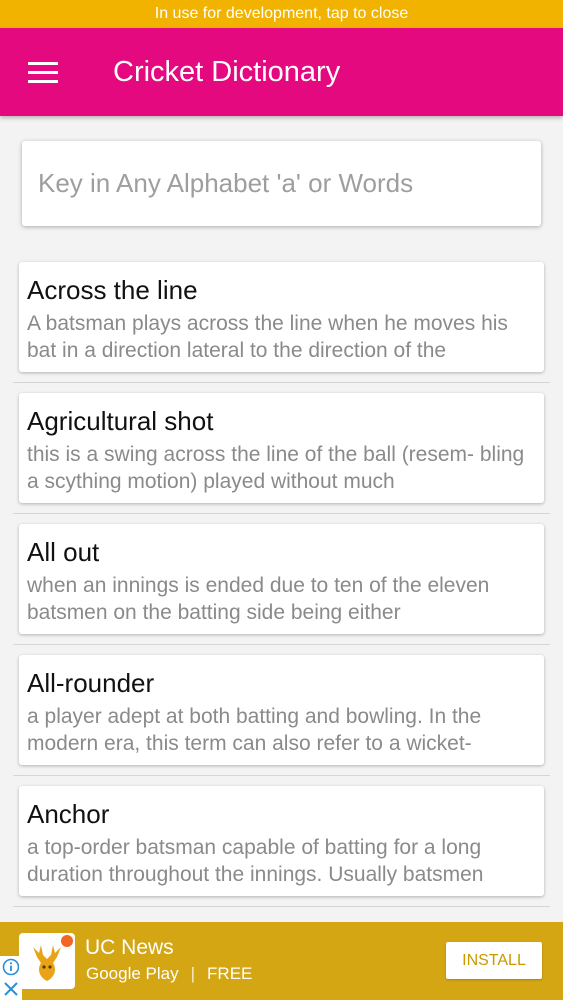  What do you see at coordinates (281, 906) in the screenshot?
I see `divider` at bounding box center [281, 906].